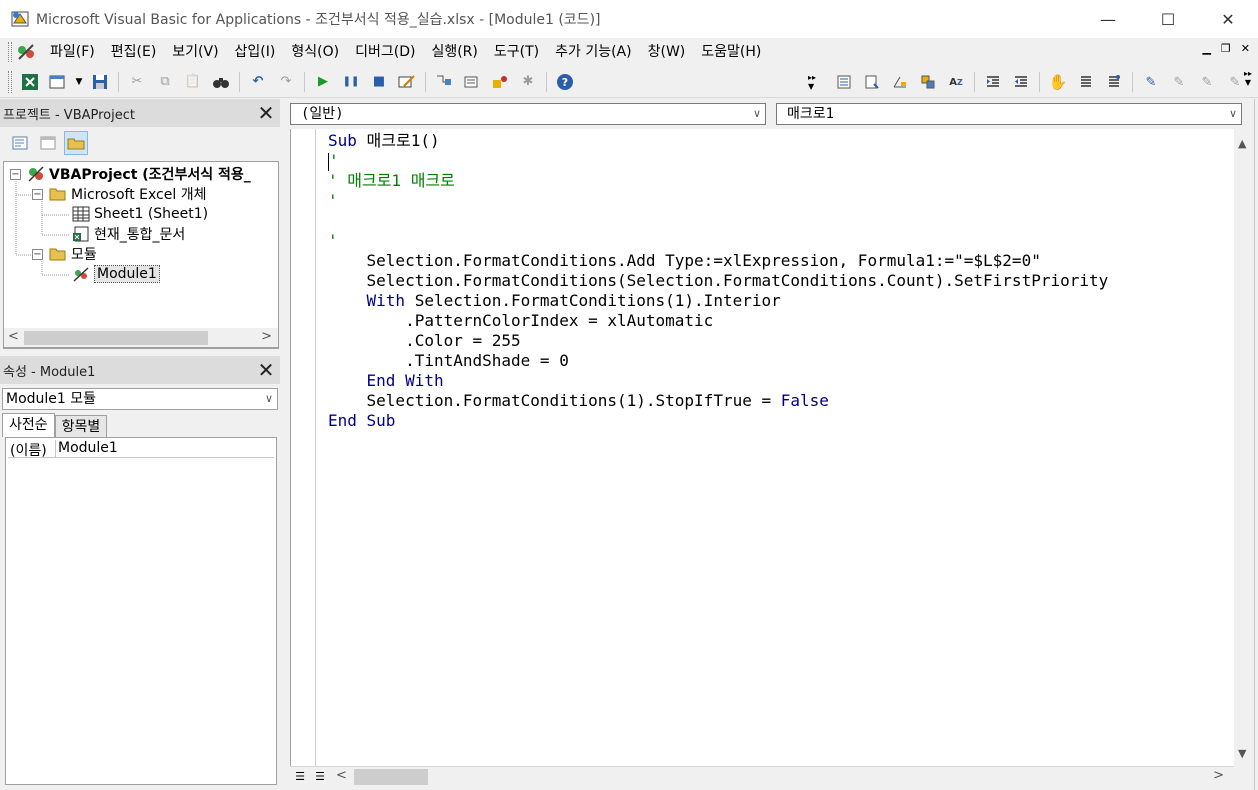  Describe the element at coordinates (1168, 19) in the screenshot. I see `maximize-button: ☐` at that location.